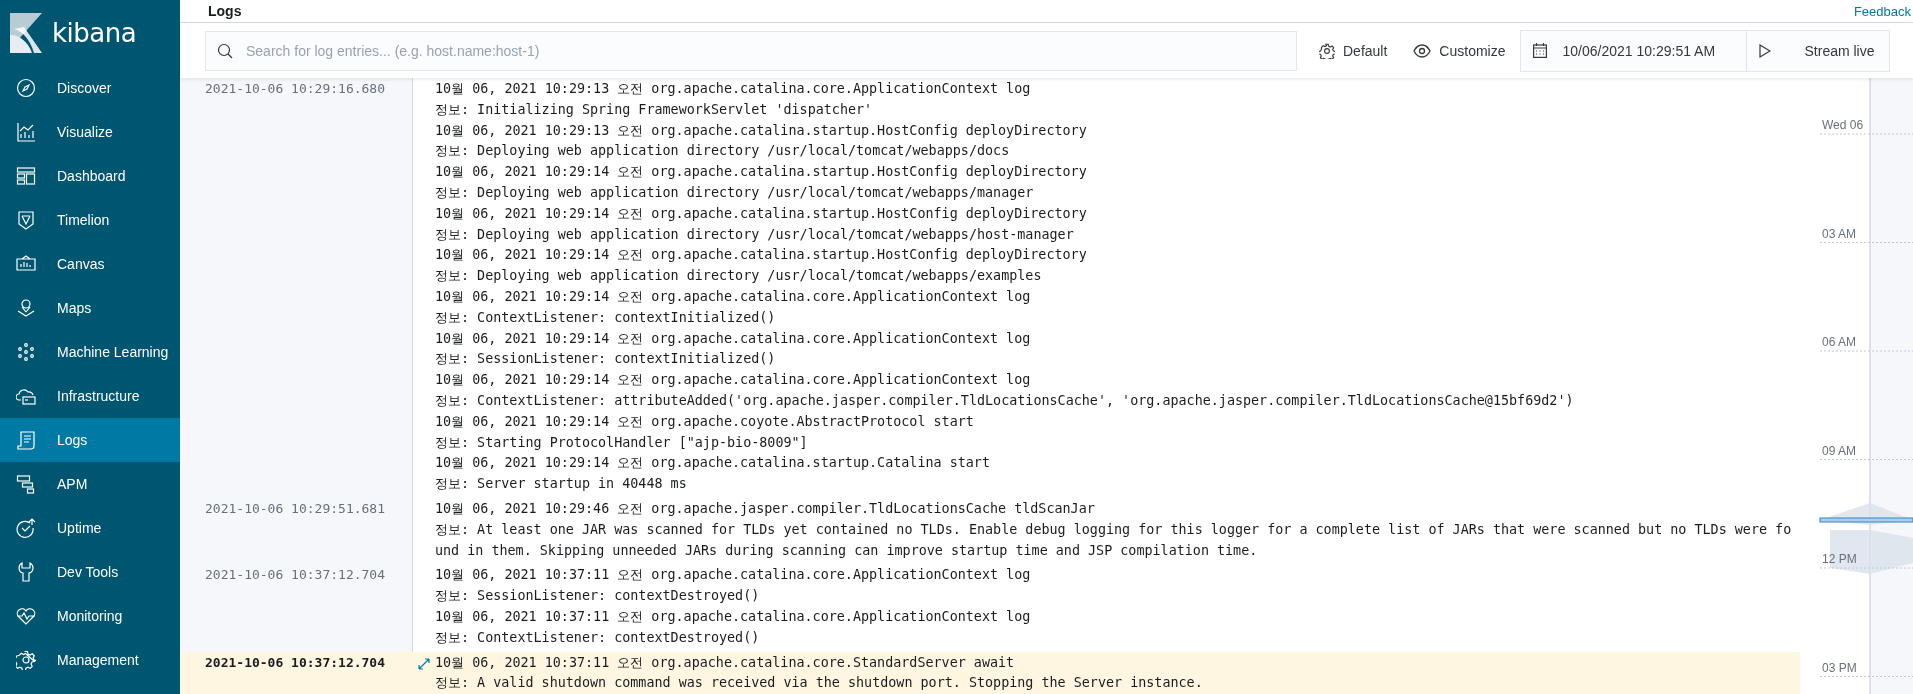 Image resolution: width=1913 pixels, height=694 pixels. What do you see at coordinates (1459, 50) in the screenshot?
I see `customize-button: Customize` at bounding box center [1459, 50].